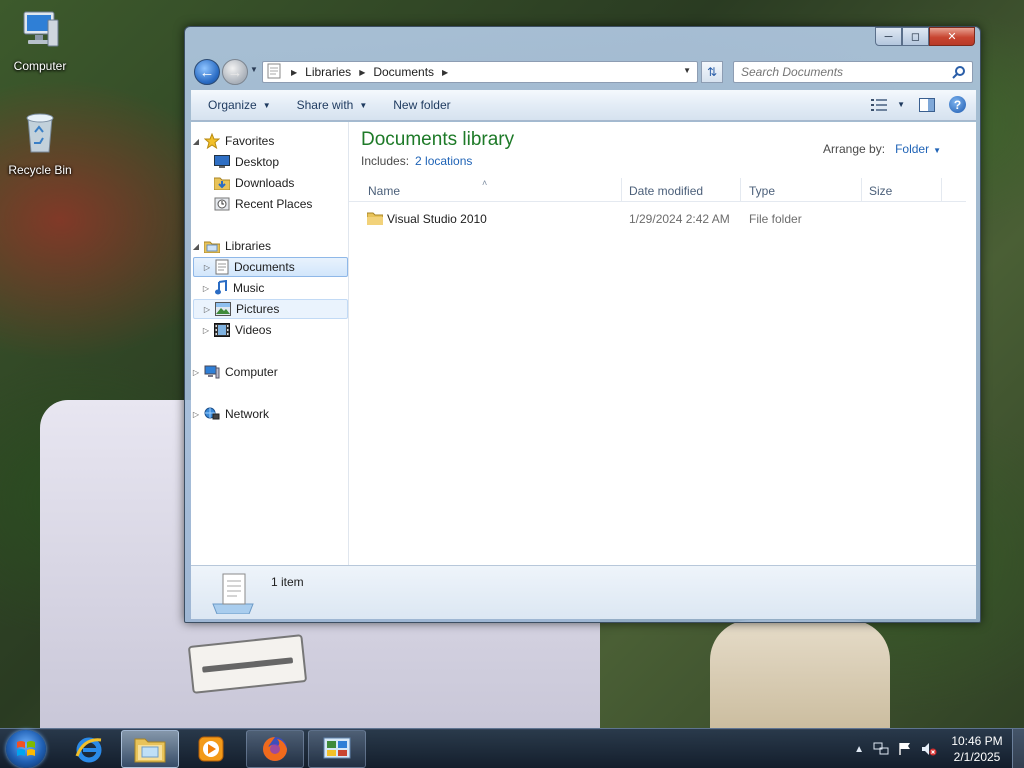 The image size is (1024, 768). I want to click on folder-icon, so click(375, 219).